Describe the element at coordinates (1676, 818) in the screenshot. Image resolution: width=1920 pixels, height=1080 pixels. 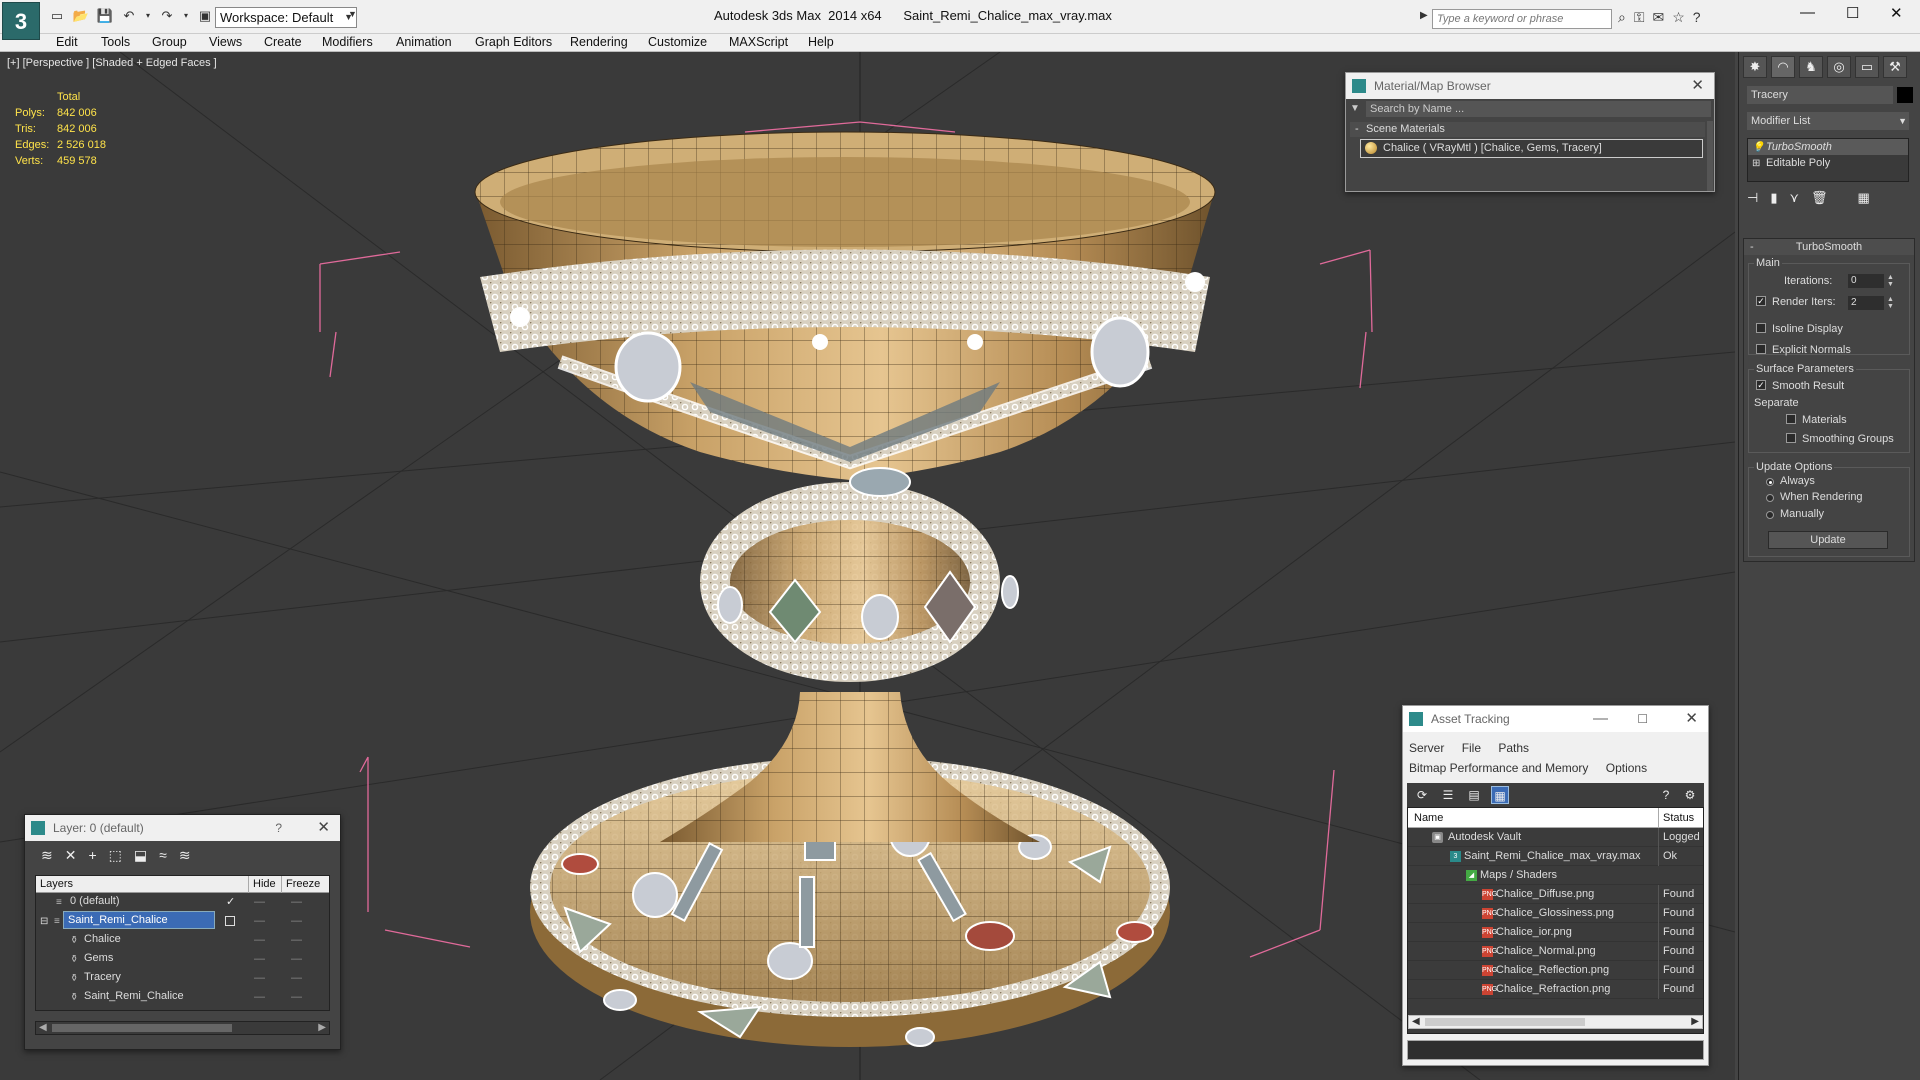
I see `col-status: Status` at that location.